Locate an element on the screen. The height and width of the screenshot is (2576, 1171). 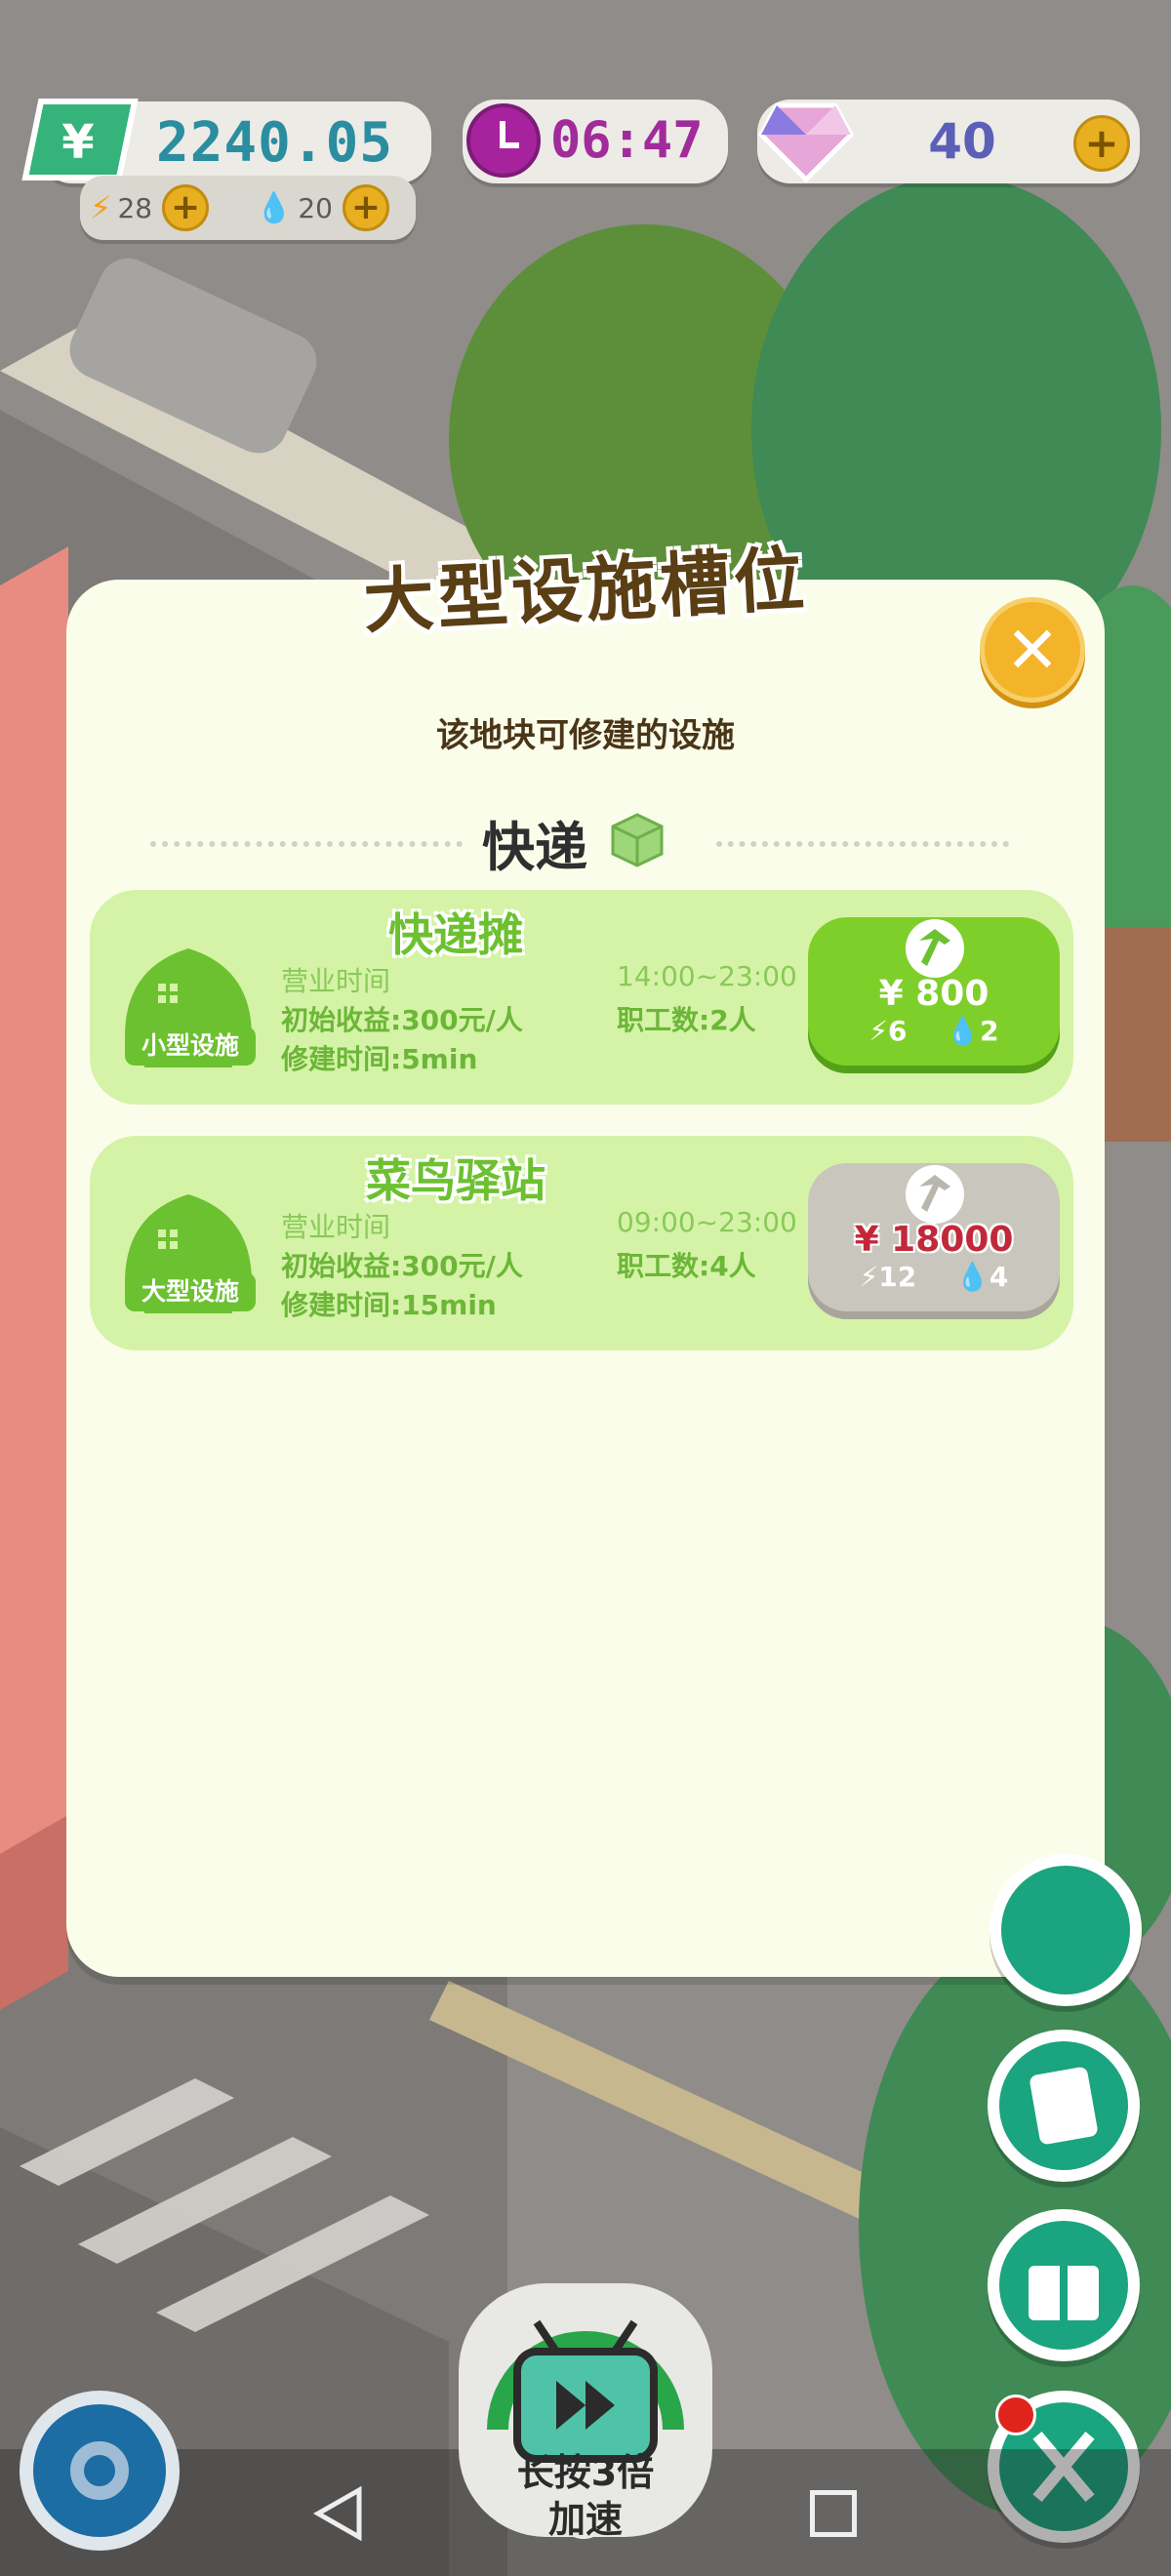
facility-size-tag: 大型设施 is located at coordinates (190, 1291).